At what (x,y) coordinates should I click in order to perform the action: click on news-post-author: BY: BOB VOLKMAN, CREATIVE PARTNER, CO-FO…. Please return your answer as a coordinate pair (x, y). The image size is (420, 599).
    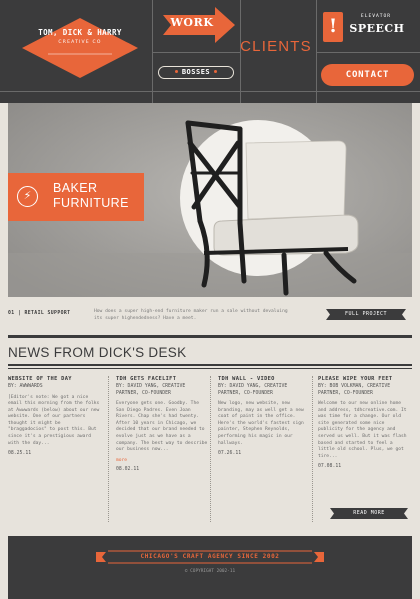
    Looking at the image, I should click on (354, 390).